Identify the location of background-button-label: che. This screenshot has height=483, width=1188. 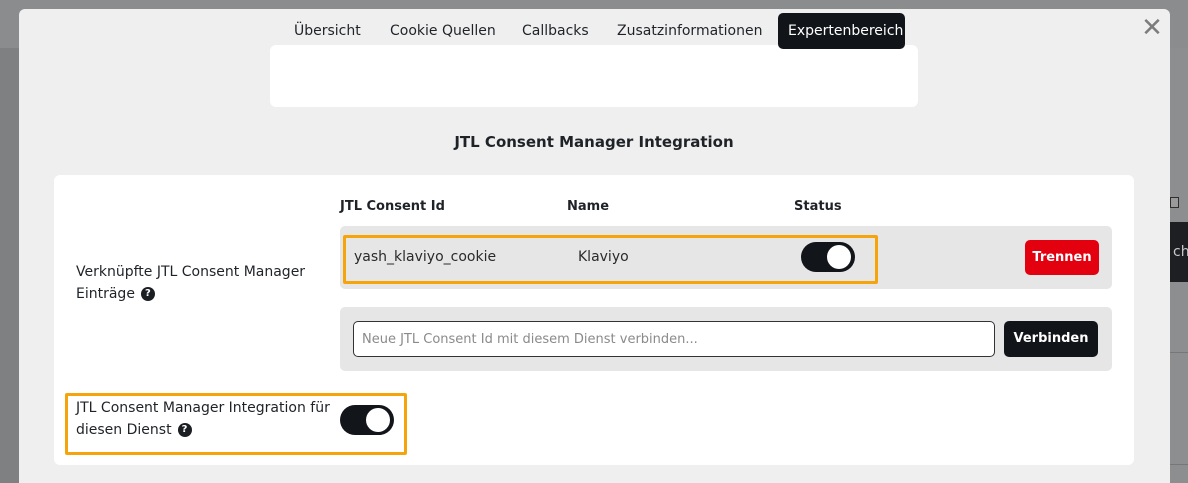
(1180, 252).